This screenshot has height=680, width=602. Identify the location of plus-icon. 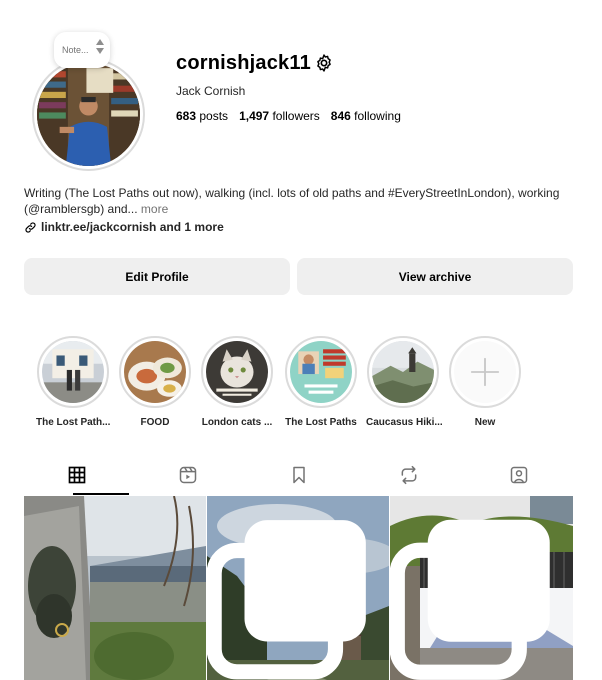
(485, 372).